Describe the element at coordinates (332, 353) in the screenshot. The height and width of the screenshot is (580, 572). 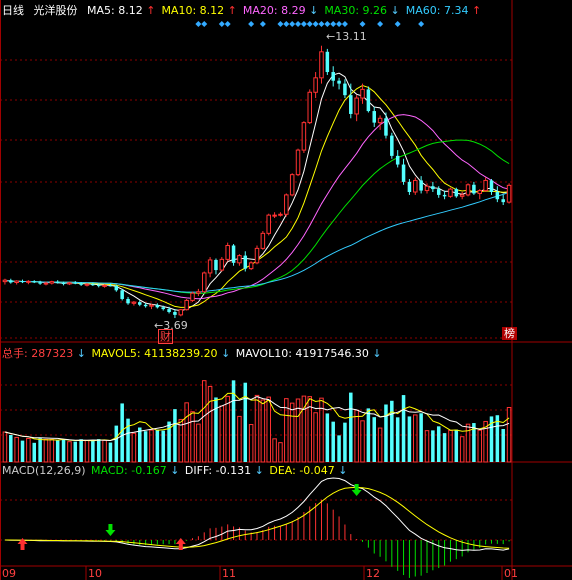
I see `mavol10-value: 41917546.30` at that location.